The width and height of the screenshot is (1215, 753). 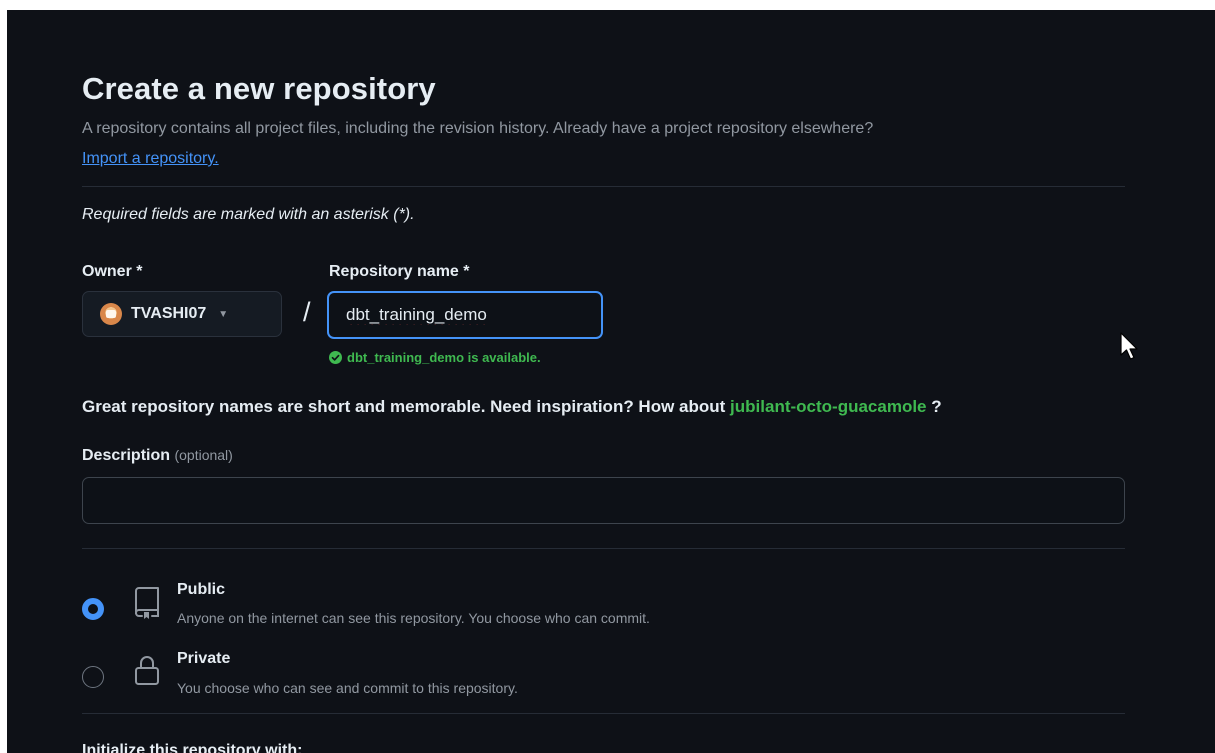 I want to click on private-radio, so click(x=93, y=677).